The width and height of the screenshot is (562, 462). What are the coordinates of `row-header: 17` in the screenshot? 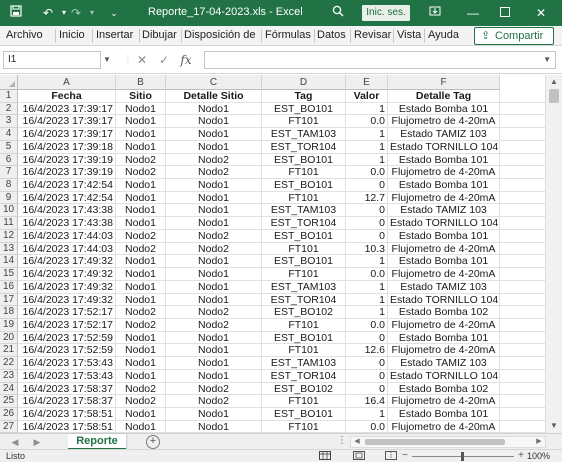 It's located at (9, 300).